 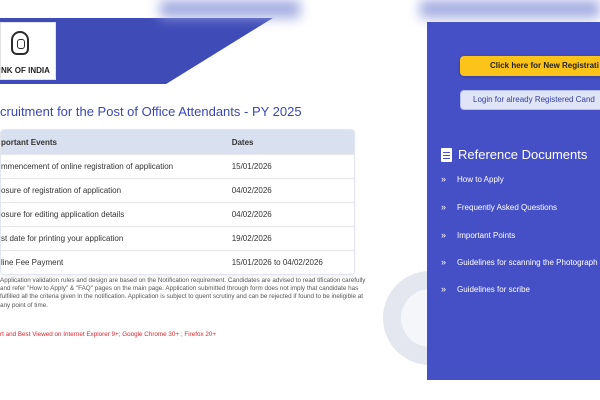 I want to click on link-label: How to Apply, so click(x=480, y=179).